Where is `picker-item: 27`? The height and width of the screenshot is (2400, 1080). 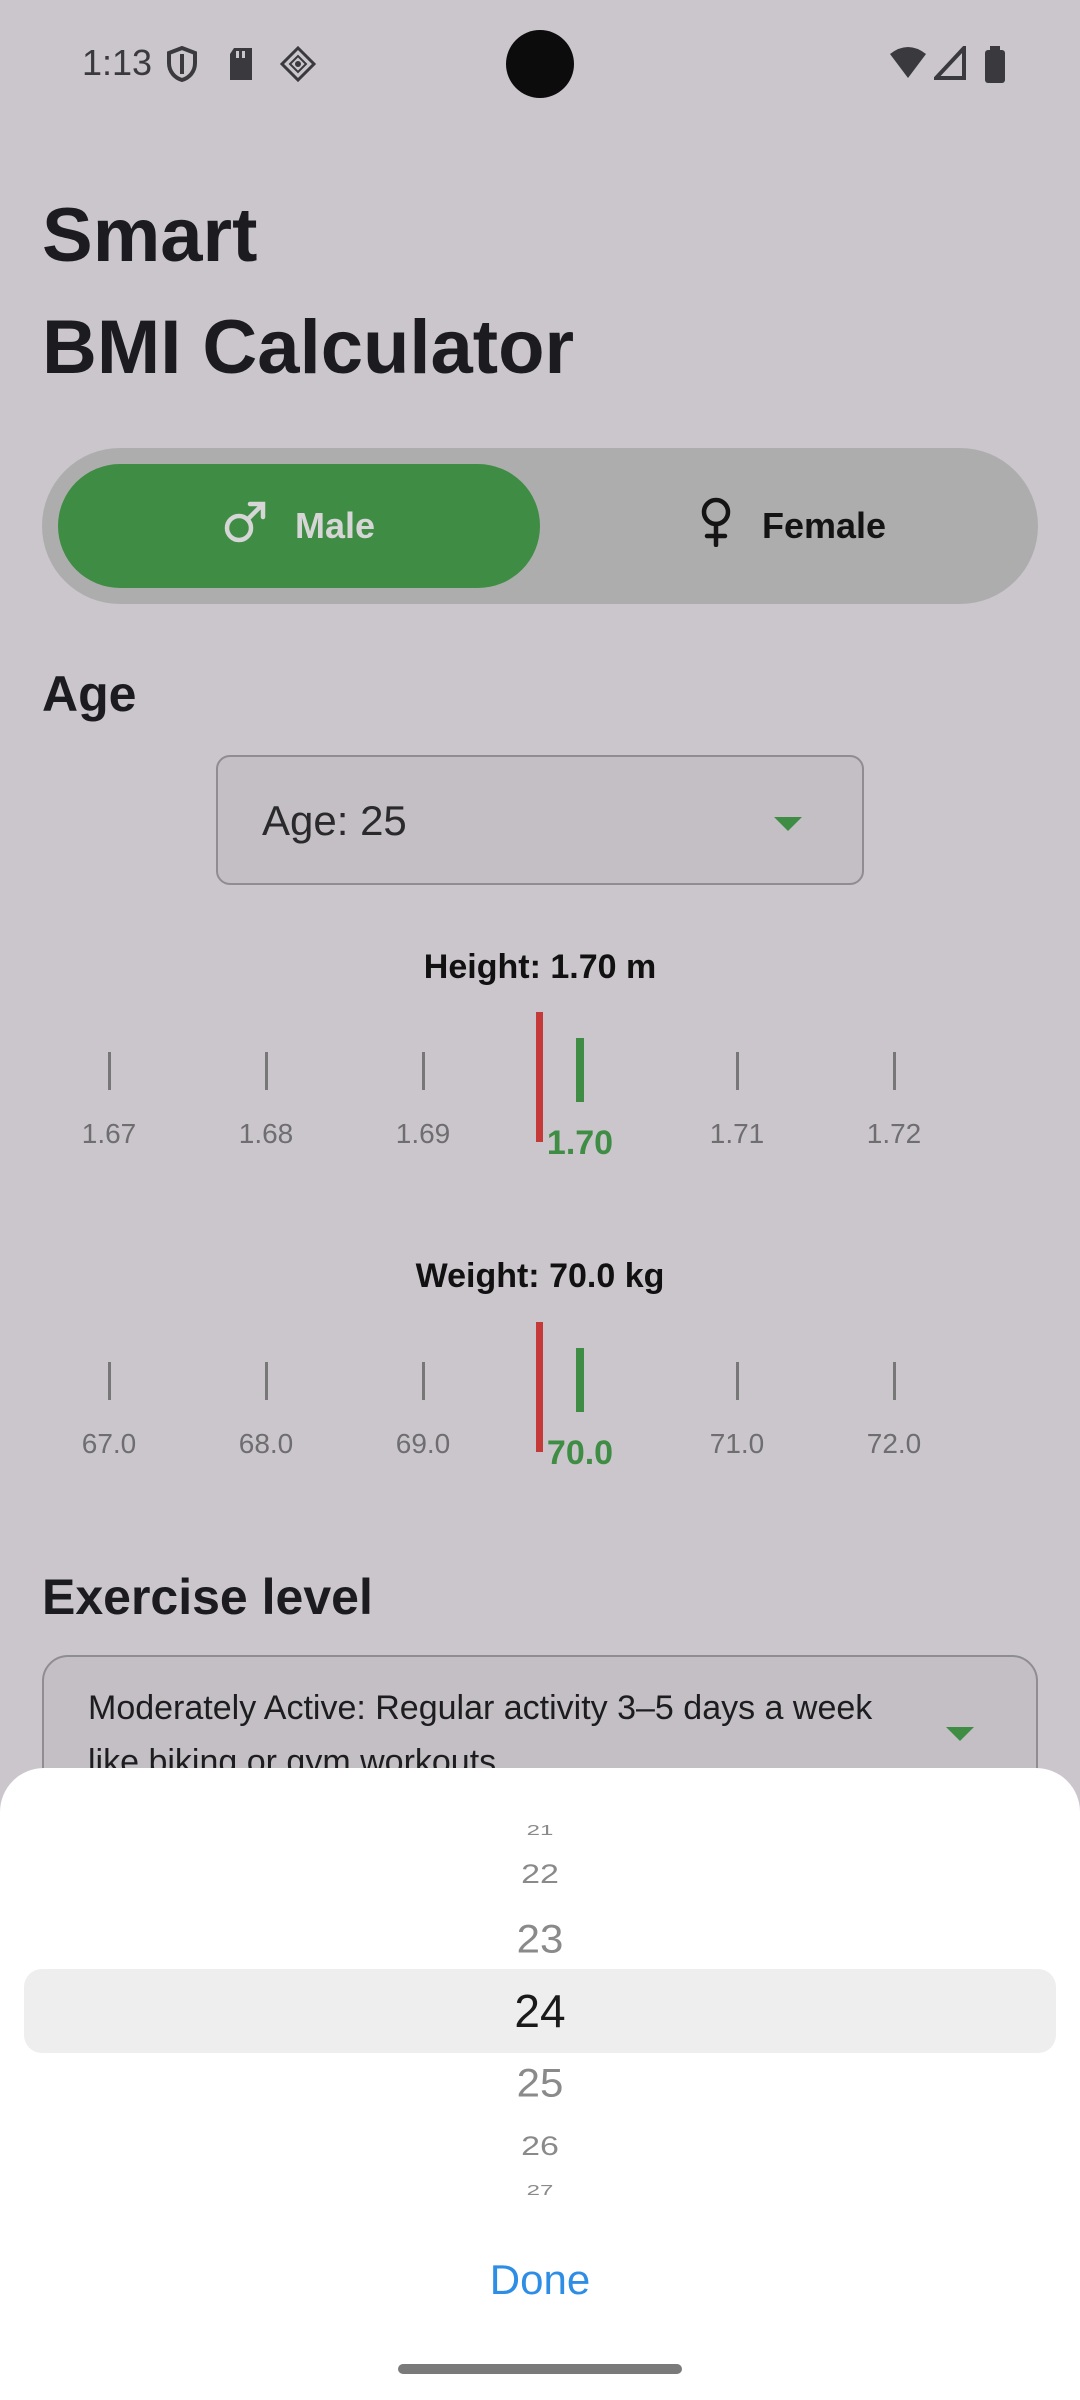
picker-item: 27 is located at coordinates (540, 2191).